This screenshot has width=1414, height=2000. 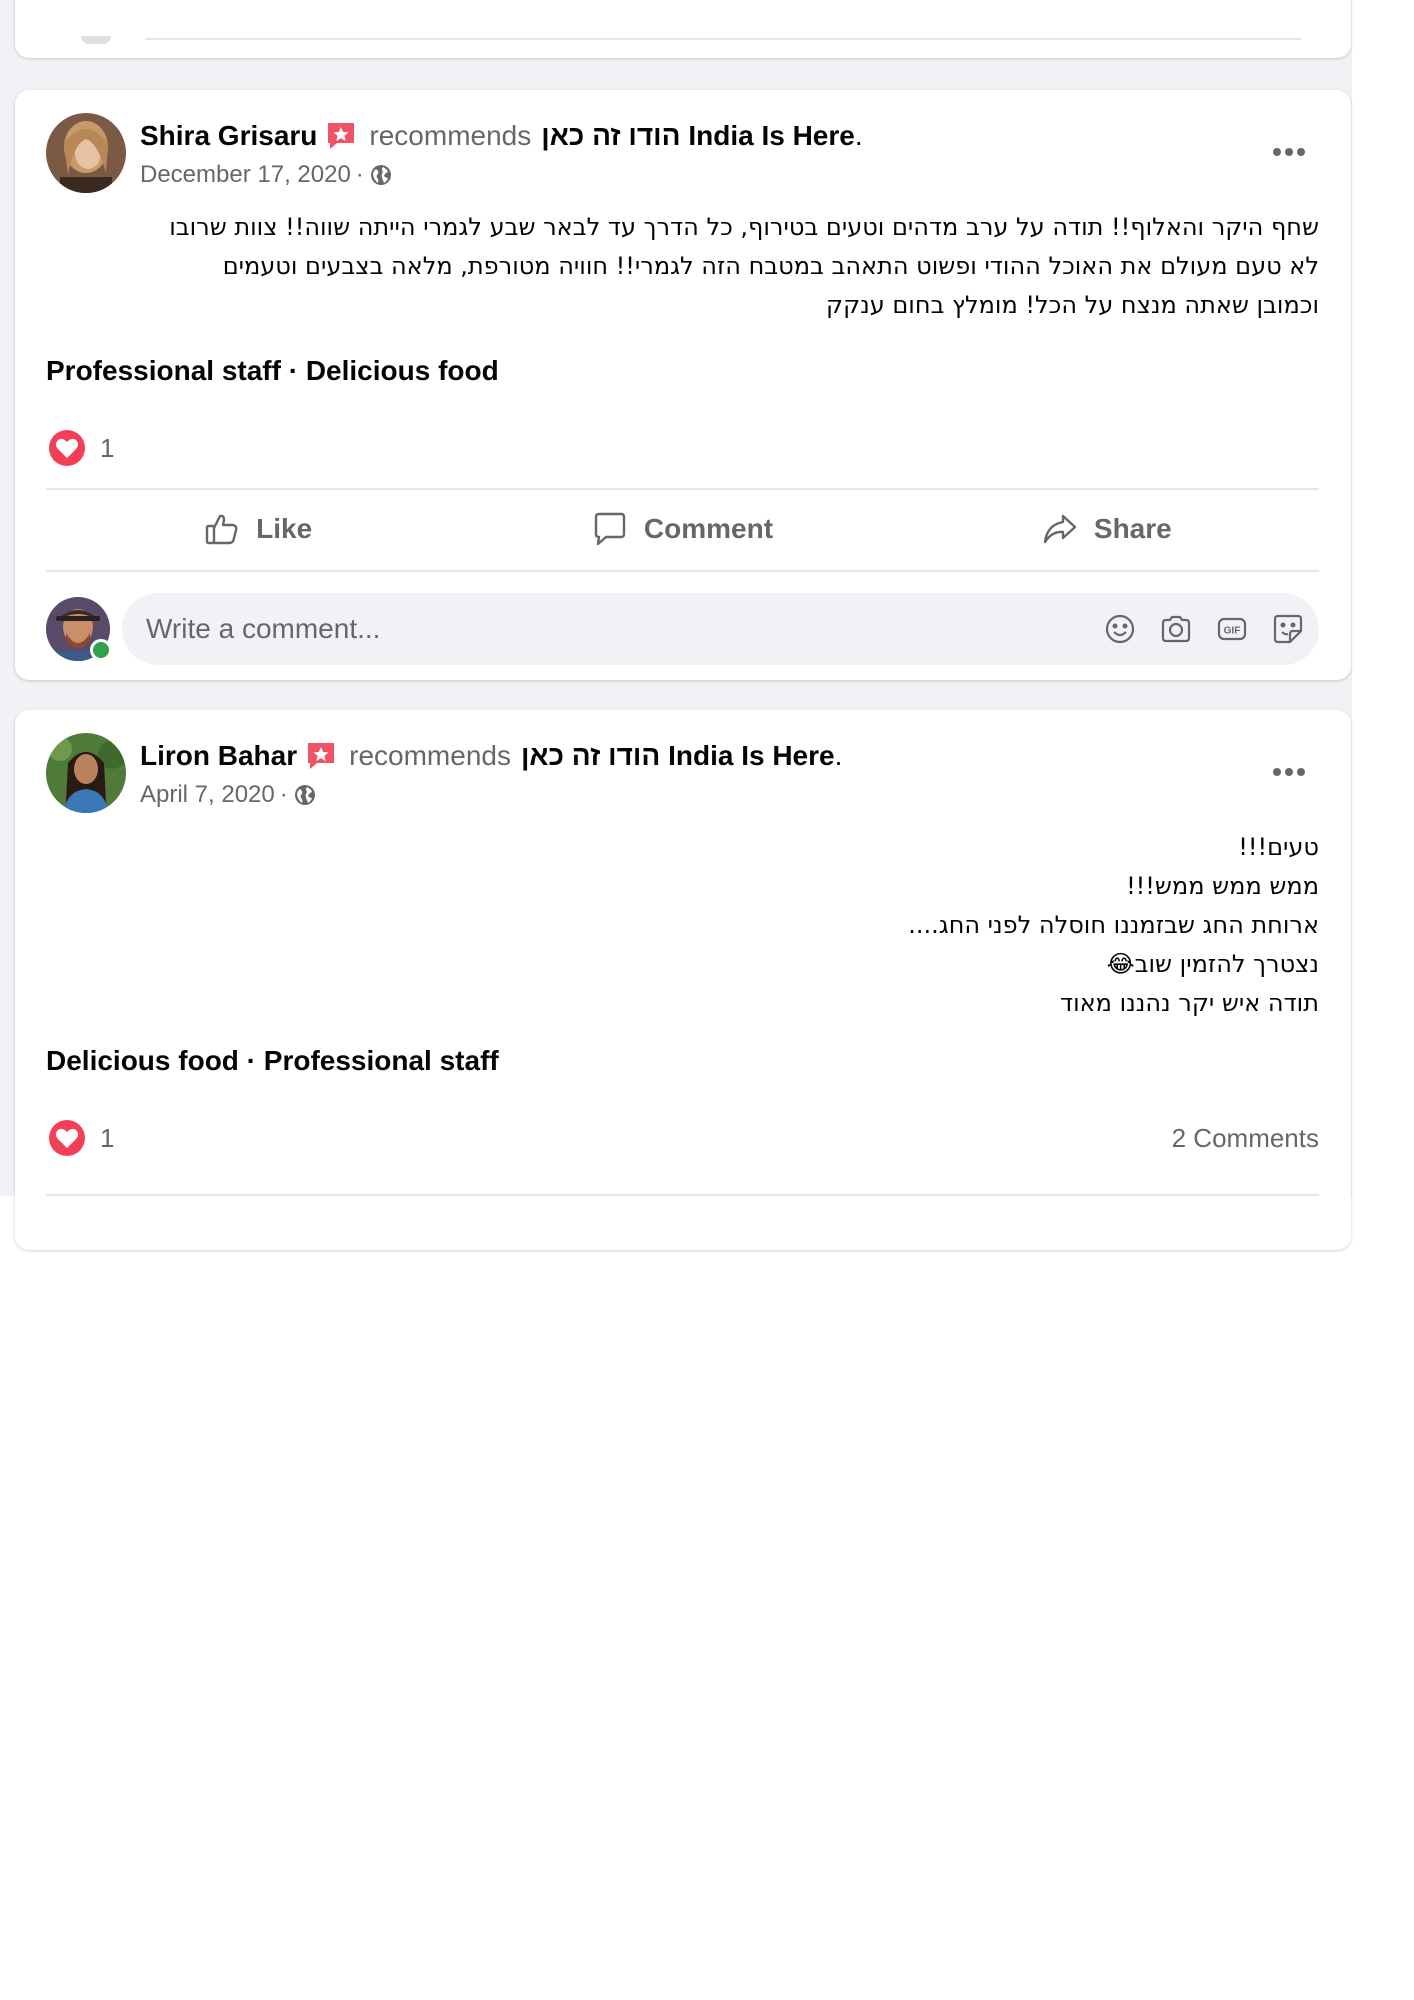 I want to click on comment-tools: GIF, so click(x=1204, y=629).